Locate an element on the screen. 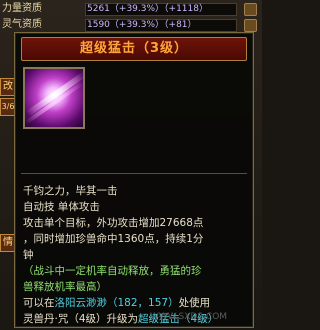  attribute-row-spirit: 灵气资质 1590（+39.3%）（+81） is located at coordinates (131, 25).